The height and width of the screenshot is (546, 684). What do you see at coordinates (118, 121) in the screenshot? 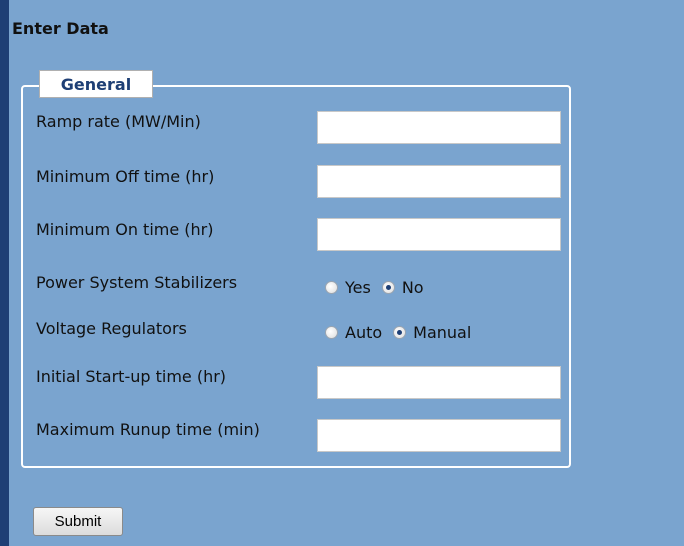
I see `ramp-rate-label: Ramp rate (MW/Min)` at bounding box center [118, 121].